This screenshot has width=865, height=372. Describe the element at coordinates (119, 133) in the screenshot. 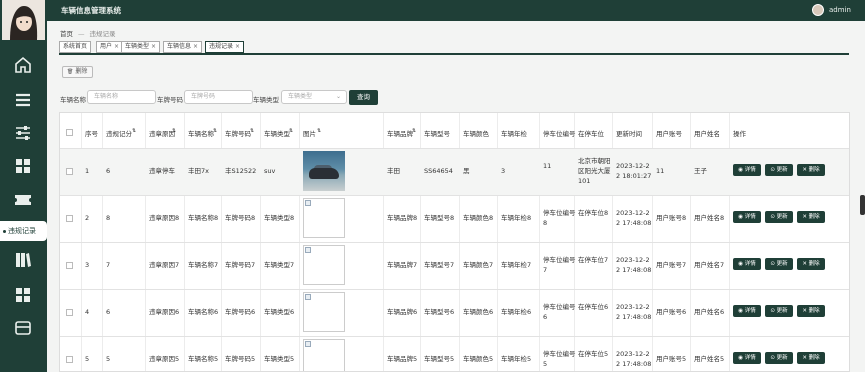

I see `column-header: 违规记分` at that location.